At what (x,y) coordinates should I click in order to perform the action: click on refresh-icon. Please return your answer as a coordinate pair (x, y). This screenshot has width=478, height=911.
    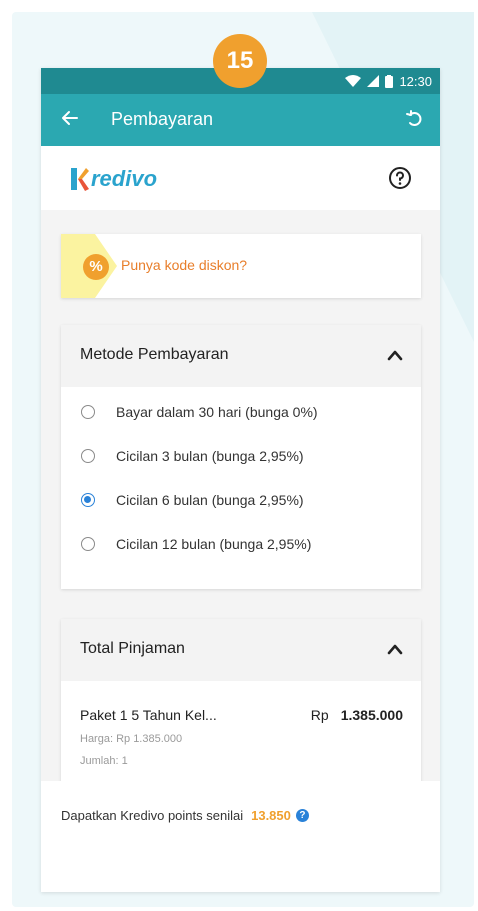
    Looking at the image, I should click on (415, 119).